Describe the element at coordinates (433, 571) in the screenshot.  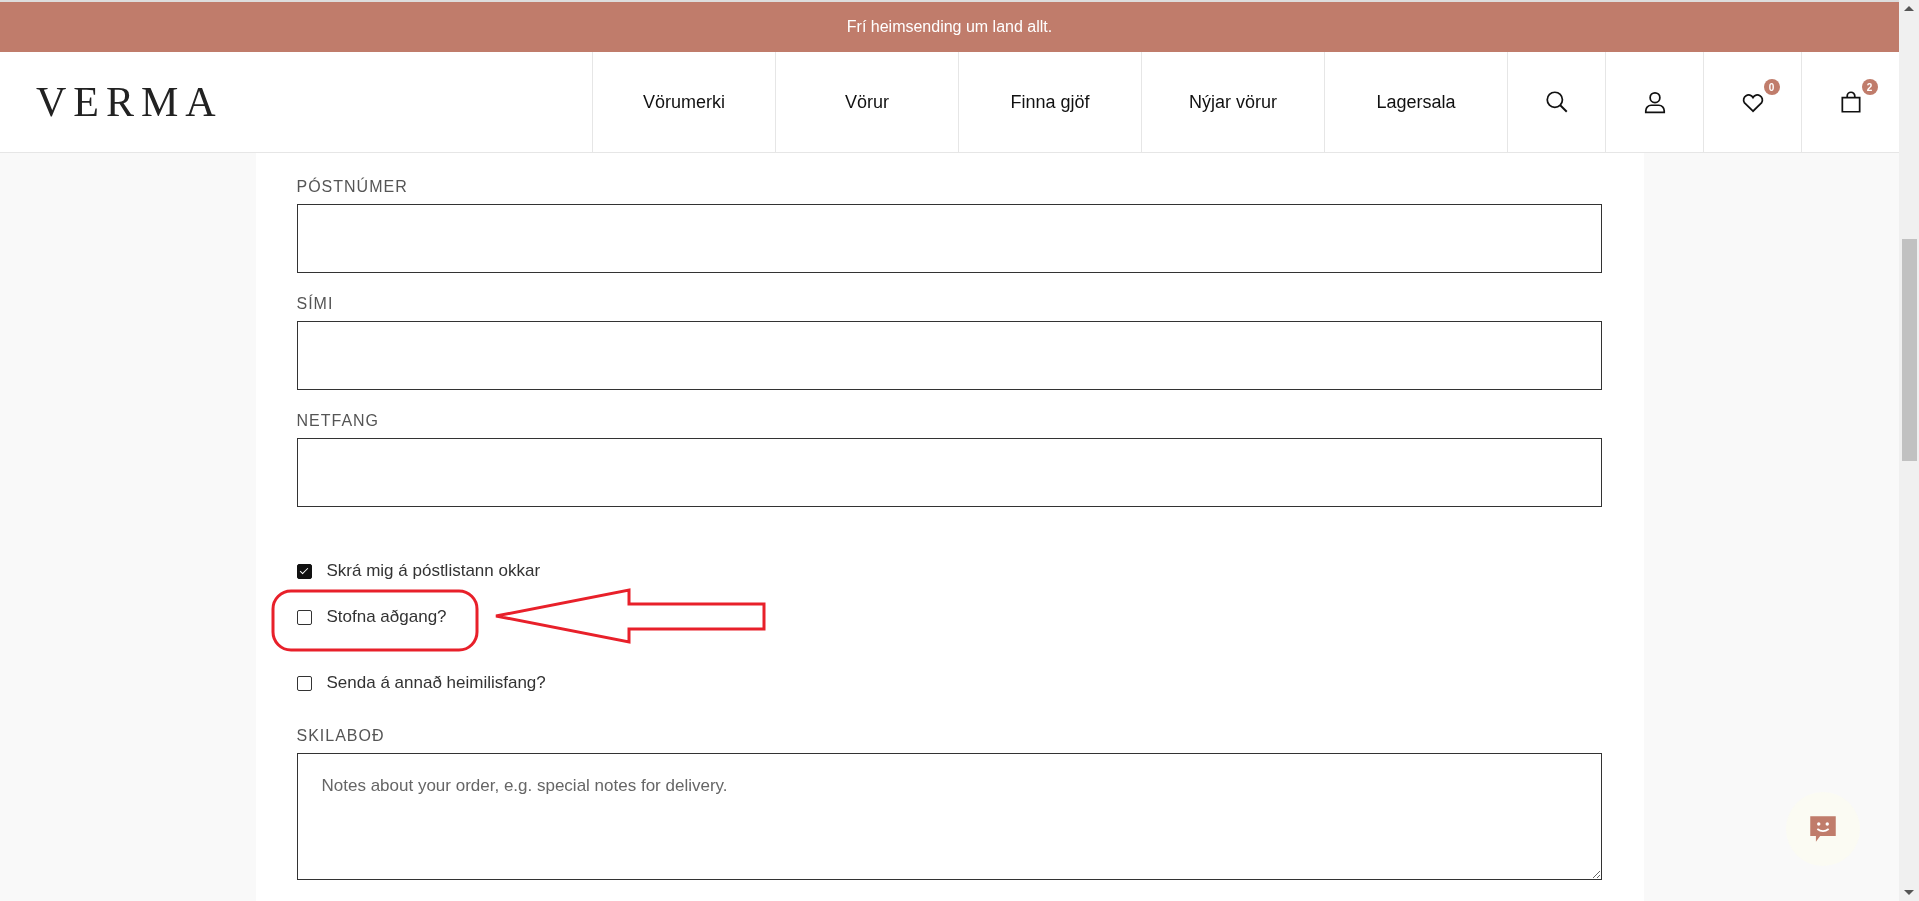
I see `checkbox-label: Skrá mig á póstlistann okkar` at that location.